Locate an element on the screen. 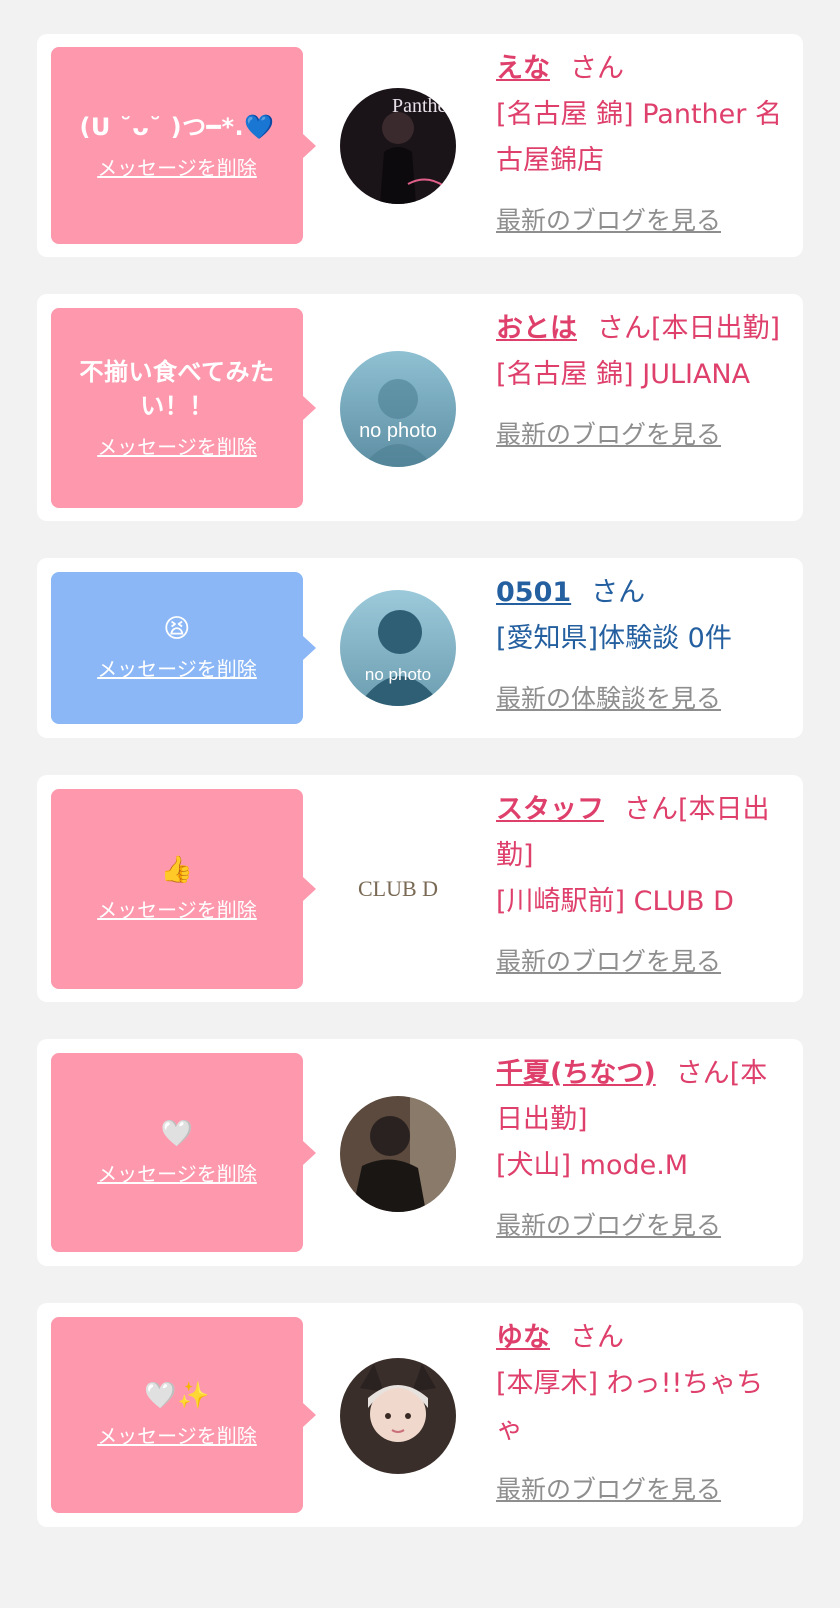  user-info: おとは さん[本日出勤] [名古屋 錦] JULIANA 最新のブログを見る is located at coordinates (643, 382).